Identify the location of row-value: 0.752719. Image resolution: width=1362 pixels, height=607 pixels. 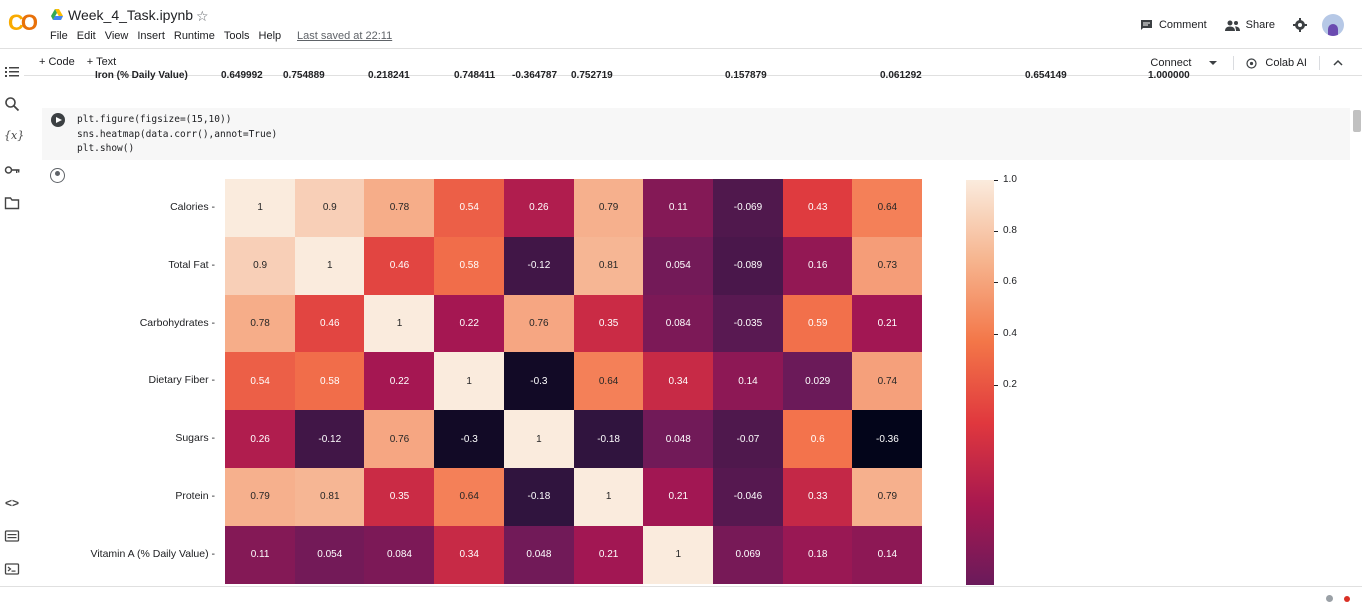
(592, 75).